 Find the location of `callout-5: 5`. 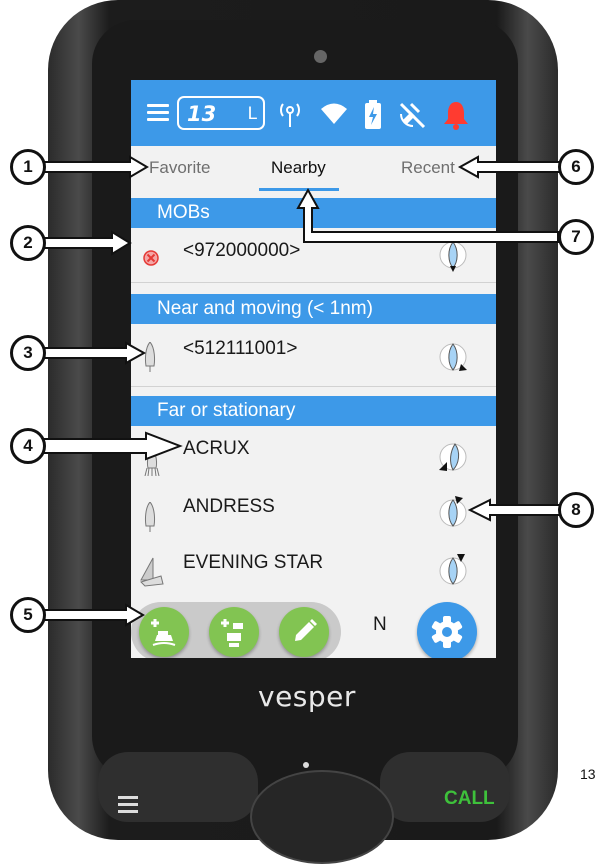

callout-5: 5 is located at coordinates (28, 615).